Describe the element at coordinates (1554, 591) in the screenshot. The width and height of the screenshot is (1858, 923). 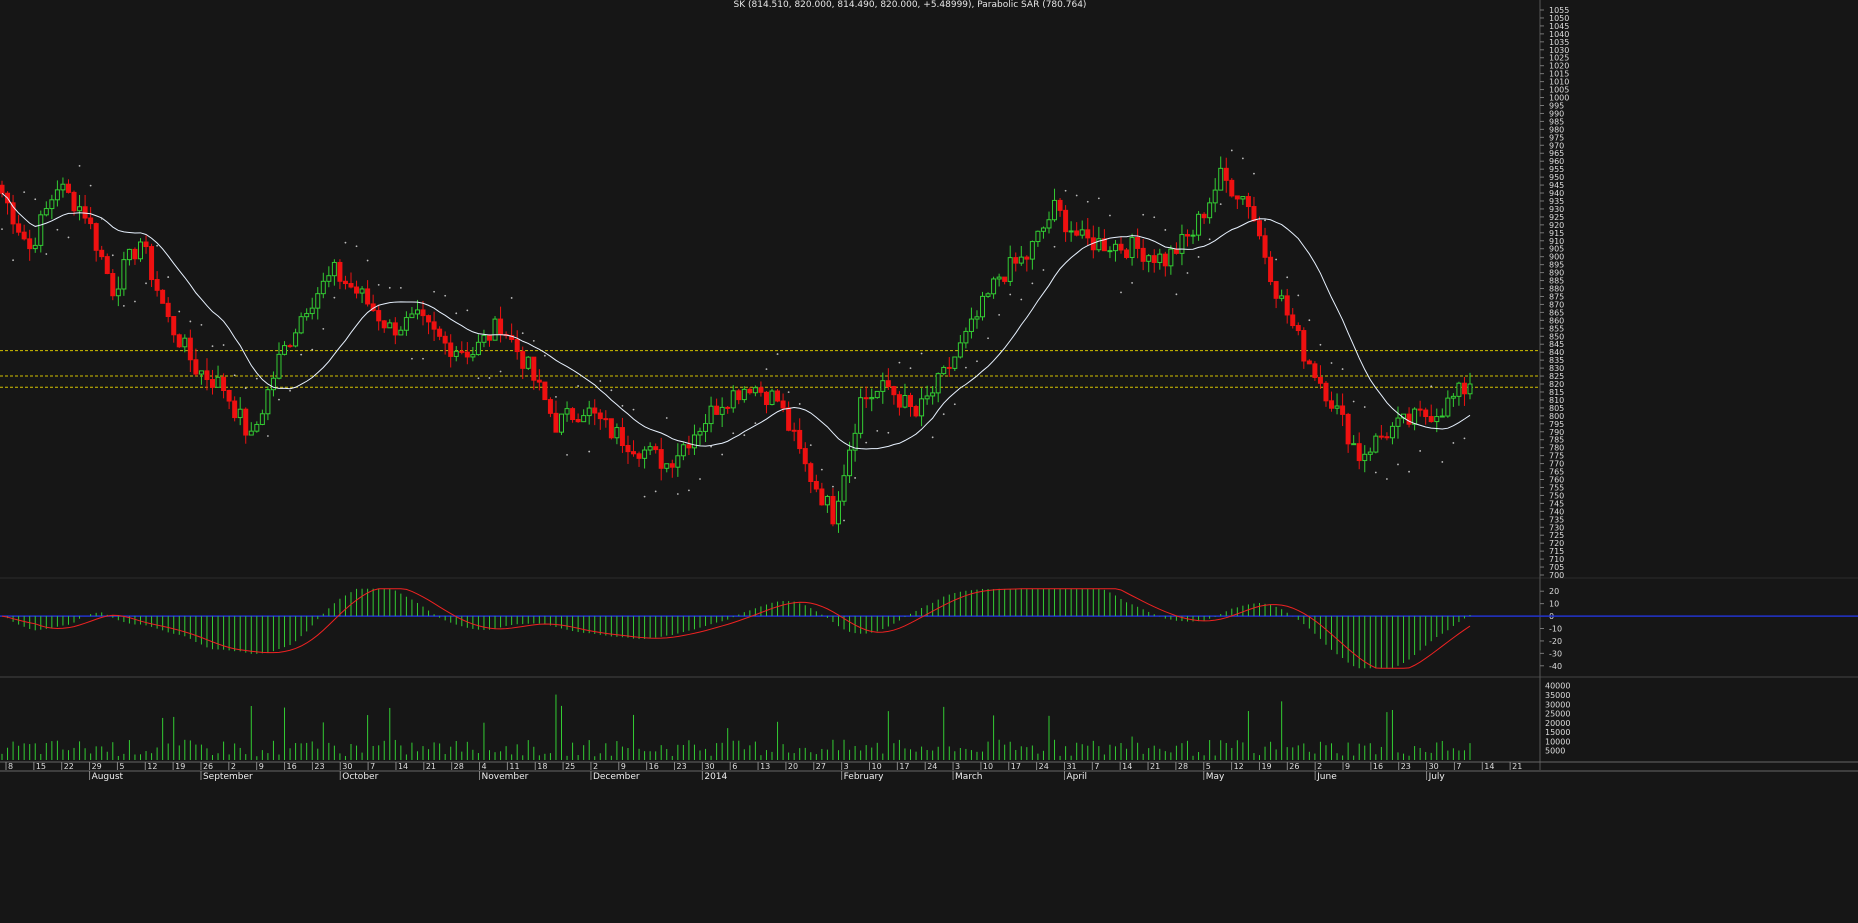
I see `macd-tick-label: 20` at that location.